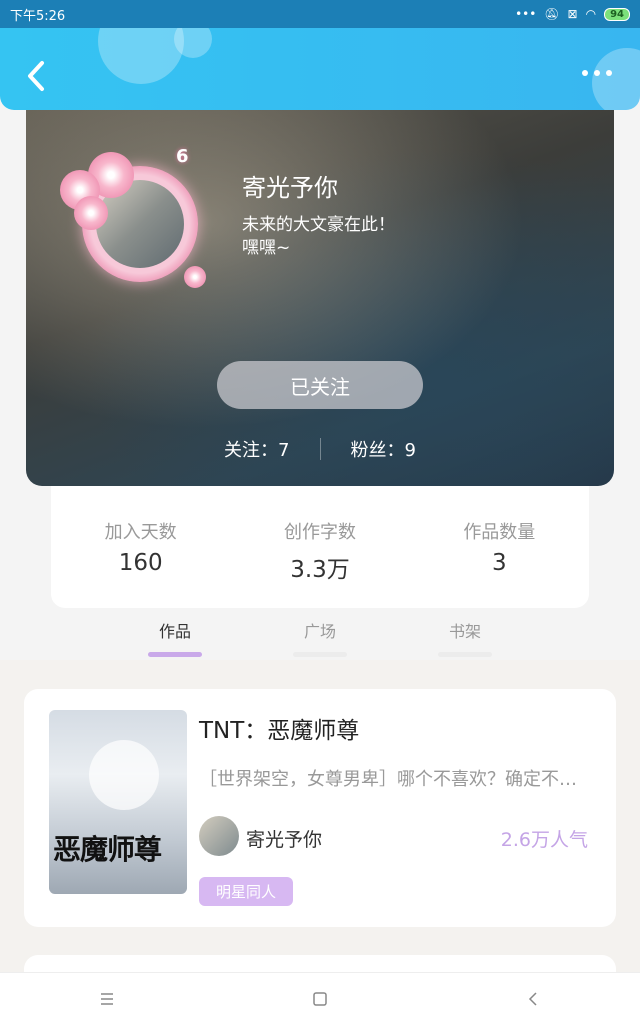  I want to click on stat-value: 160, so click(140, 563).